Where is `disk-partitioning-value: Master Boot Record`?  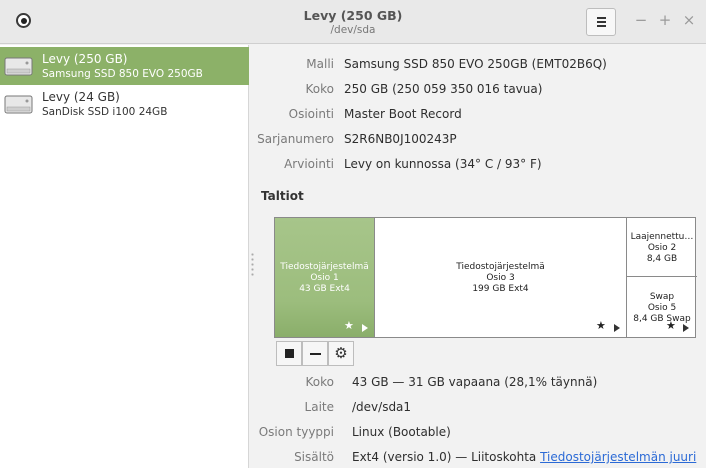 disk-partitioning-value: Master Boot Record is located at coordinates (403, 114).